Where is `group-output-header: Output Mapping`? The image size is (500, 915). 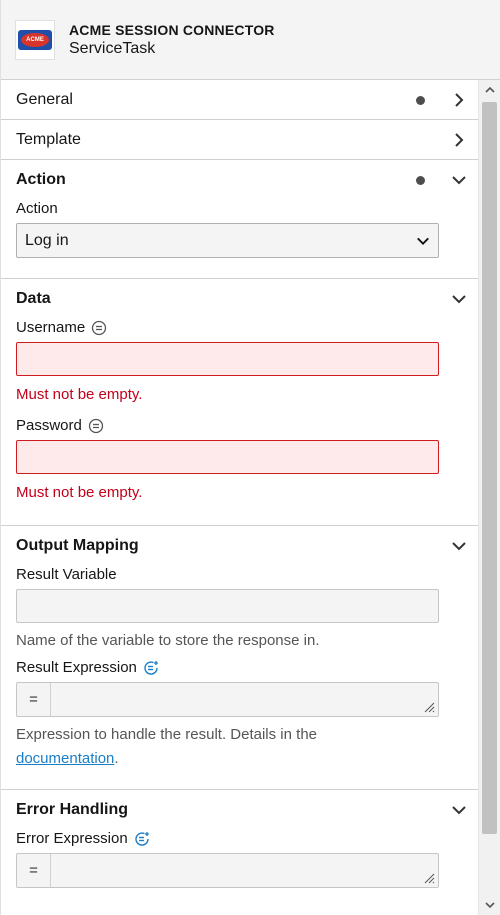
group-output-header: Output Mapping is located at coordinates (240, 546).